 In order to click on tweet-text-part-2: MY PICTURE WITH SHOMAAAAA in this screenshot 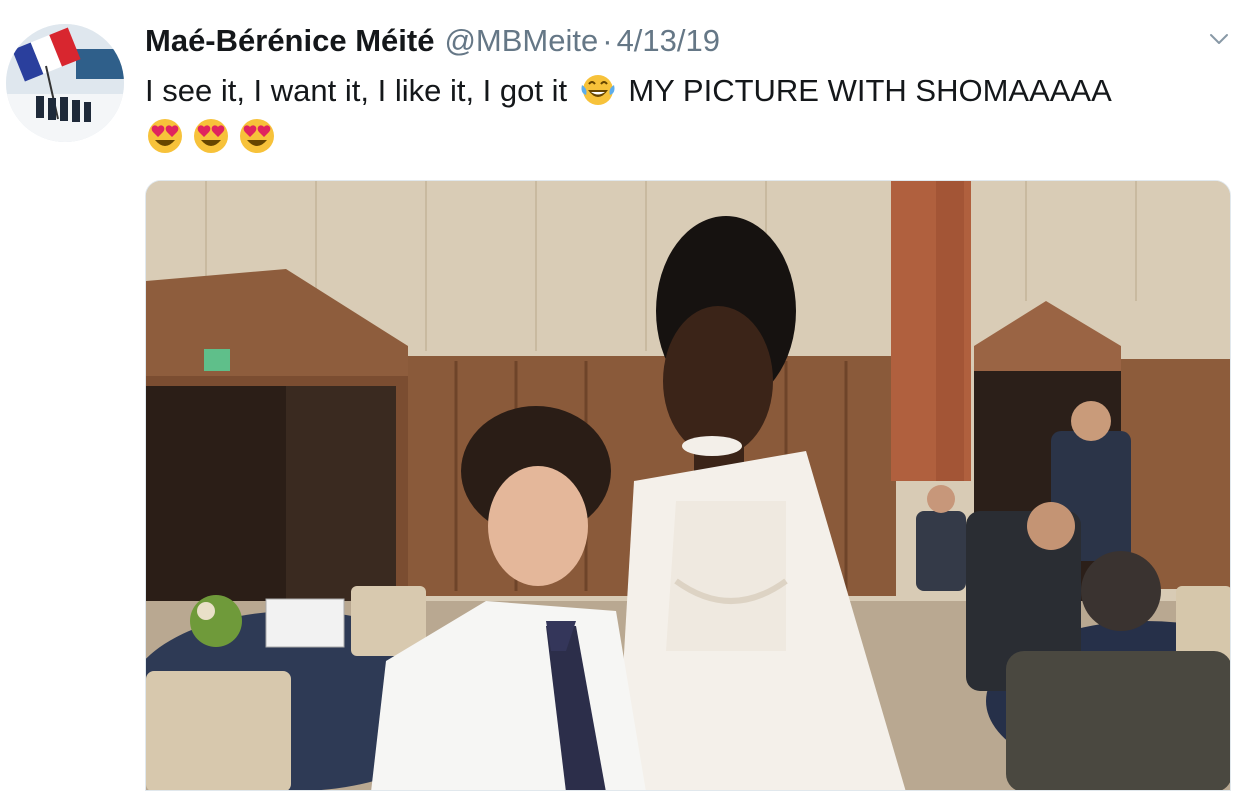, I will do `click(870, 90)`.